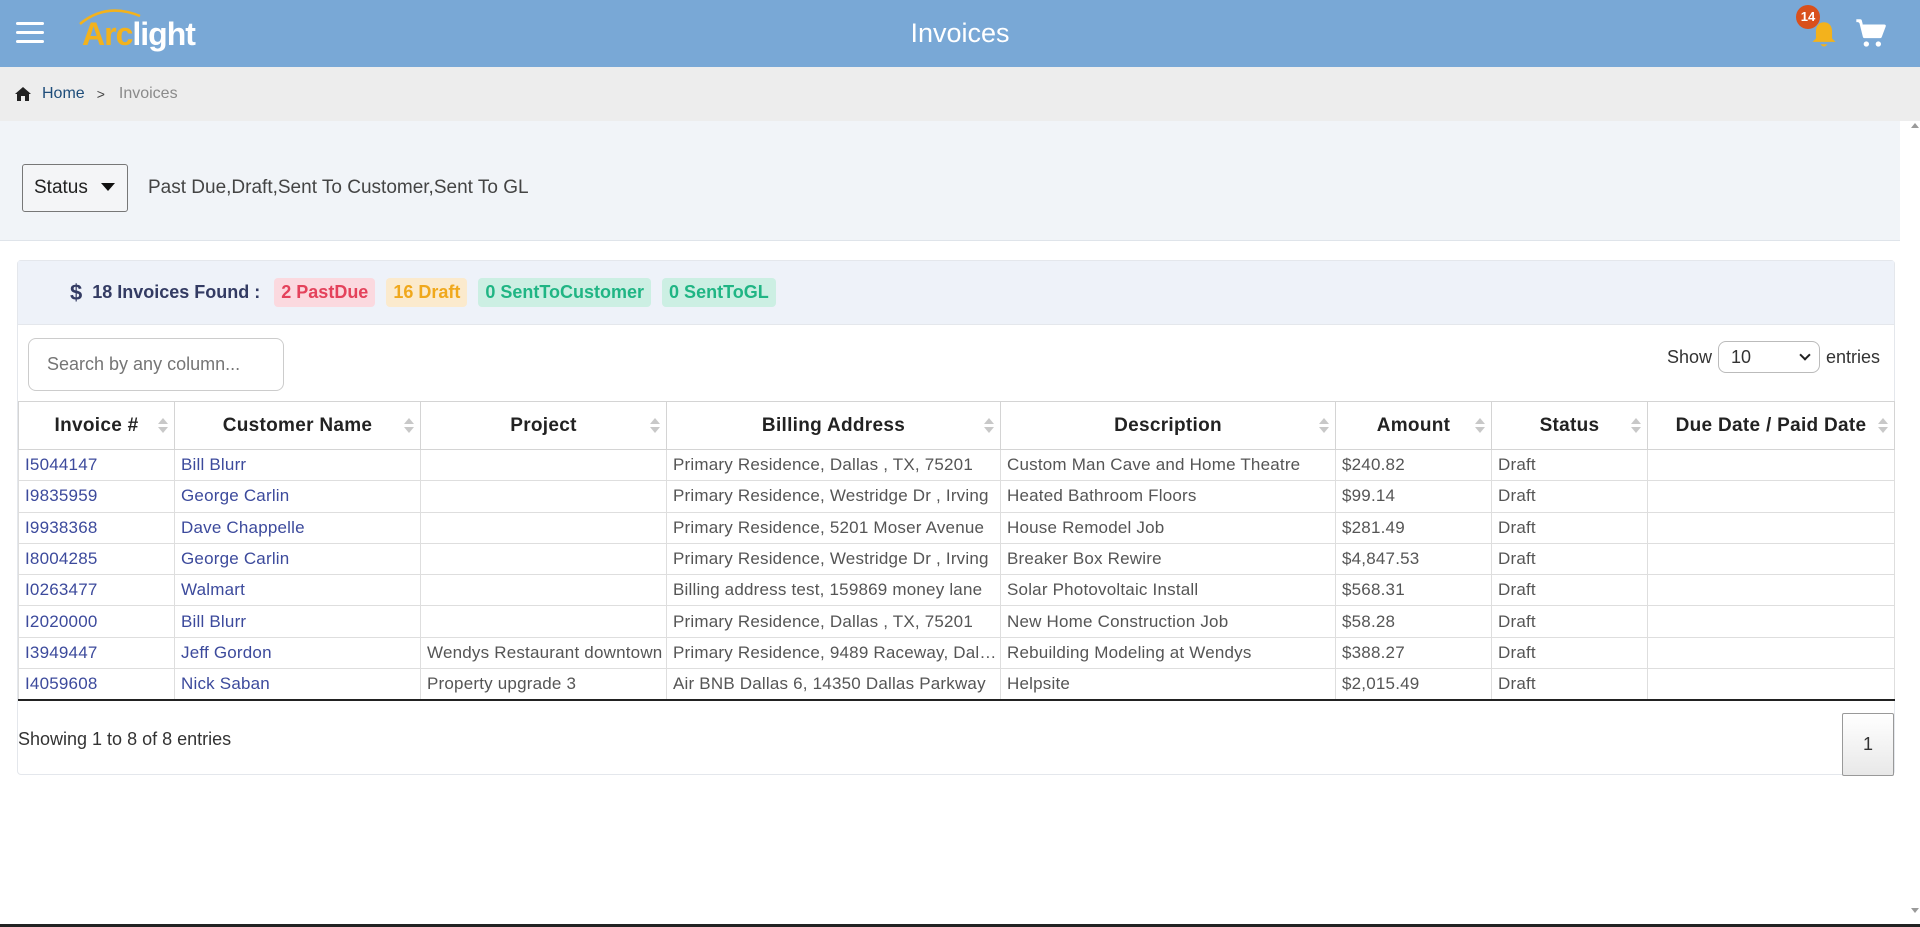 This screenshot has height=927, width=1920. What do you see at coordinates (1413, 653) in the screenshot?
I see `cell-amount: $388.27` at bounding box center [1413, 653].